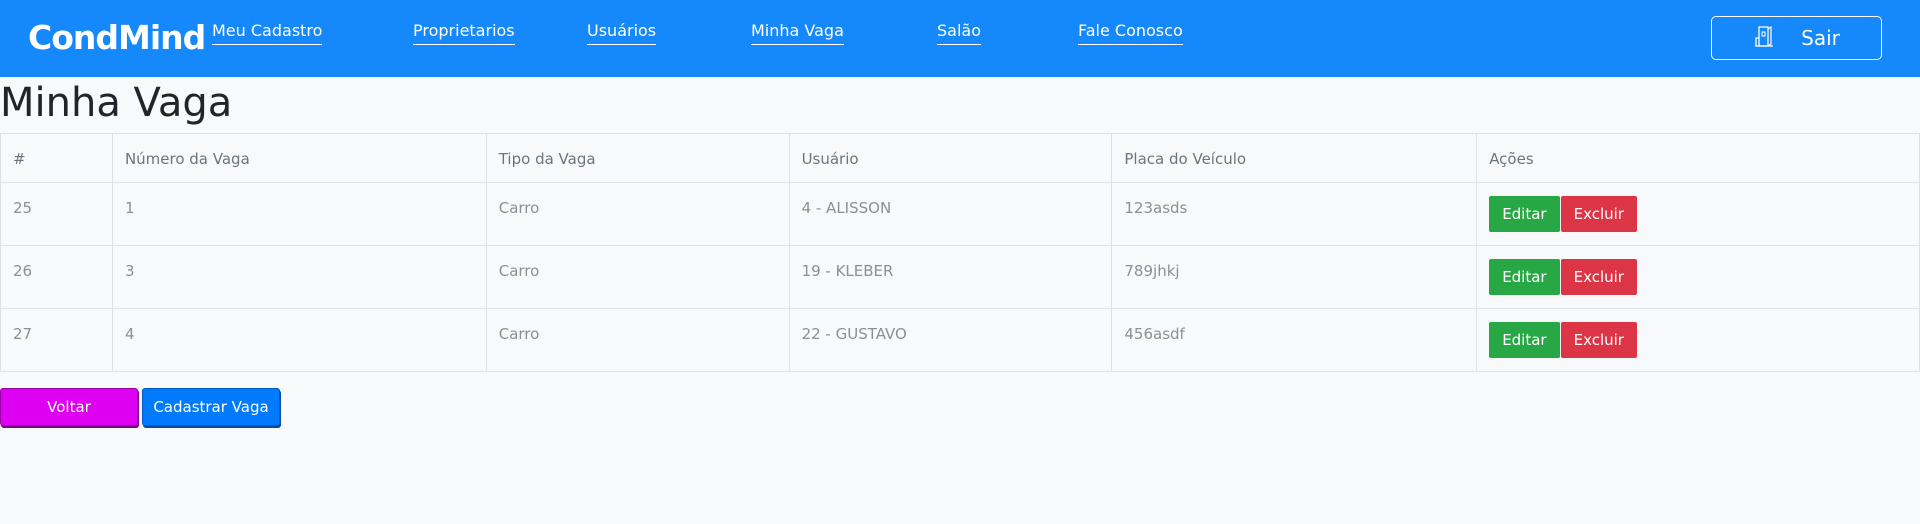 The image size is (1920, 524). I want to click on header-numero-vaga: Número da Vaga, so click(299, 158).